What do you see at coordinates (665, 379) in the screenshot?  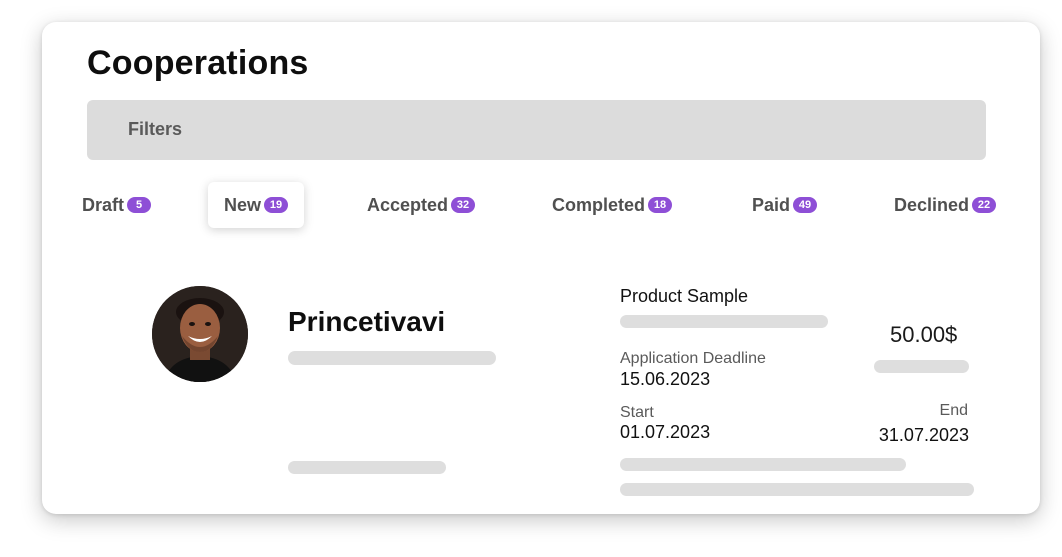 I see `application-deadline-value: 15.06.2023` at bounding box center [665, 379].